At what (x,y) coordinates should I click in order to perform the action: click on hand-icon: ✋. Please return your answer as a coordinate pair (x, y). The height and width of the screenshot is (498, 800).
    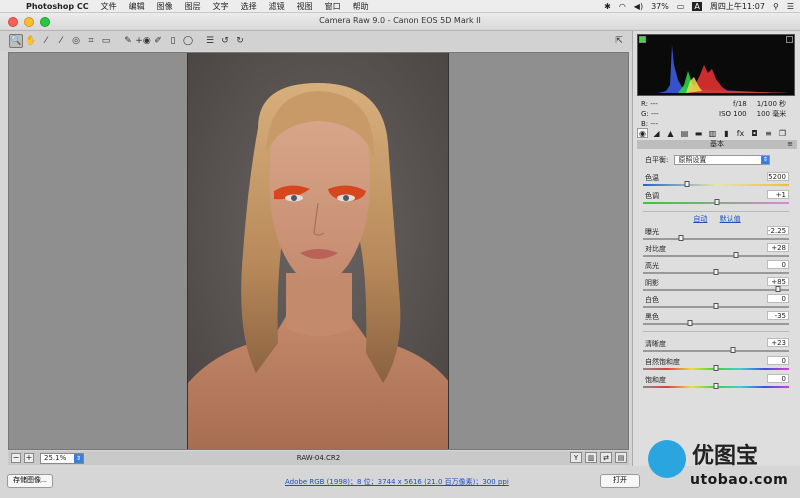
    Looking at the image, I should click on (31, 41).